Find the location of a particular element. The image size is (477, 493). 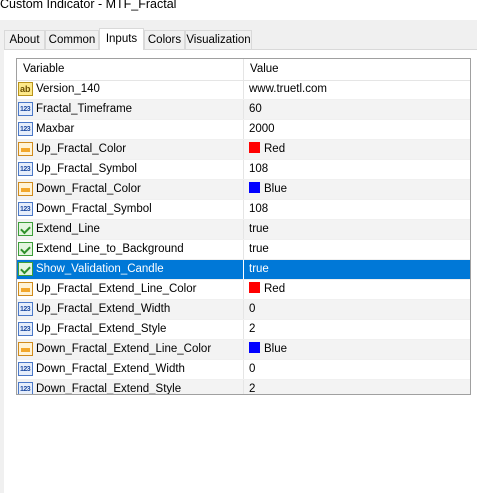

input-name-cell: Fractal_Timeframe is located at coordinates (130, 109).